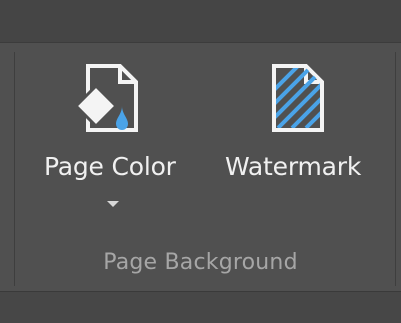 The image size is (401, 323). I want to click on page-color-dropdown-arrow-icon, so click(113, 204).